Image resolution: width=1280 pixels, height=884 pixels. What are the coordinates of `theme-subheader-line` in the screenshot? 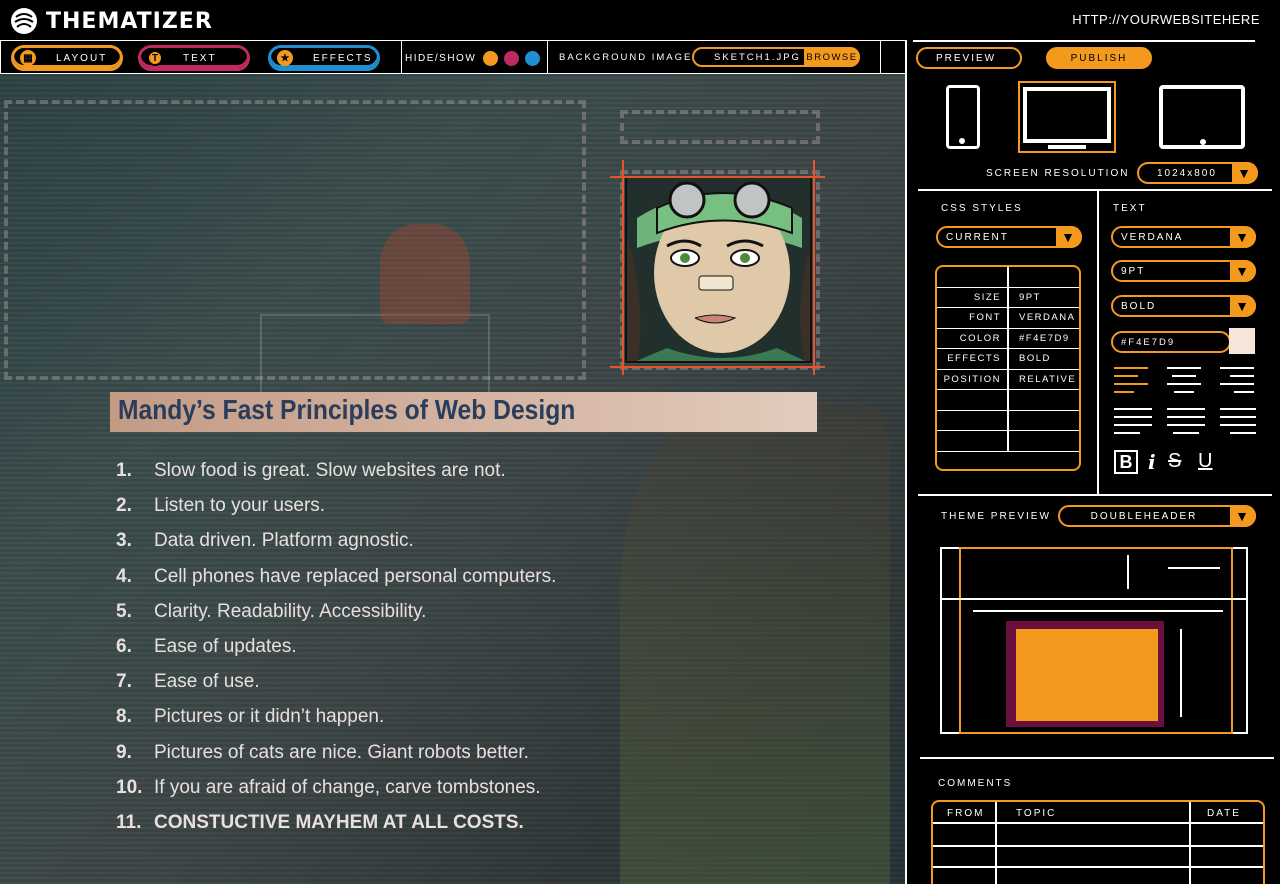 It's located at (1098, 611).